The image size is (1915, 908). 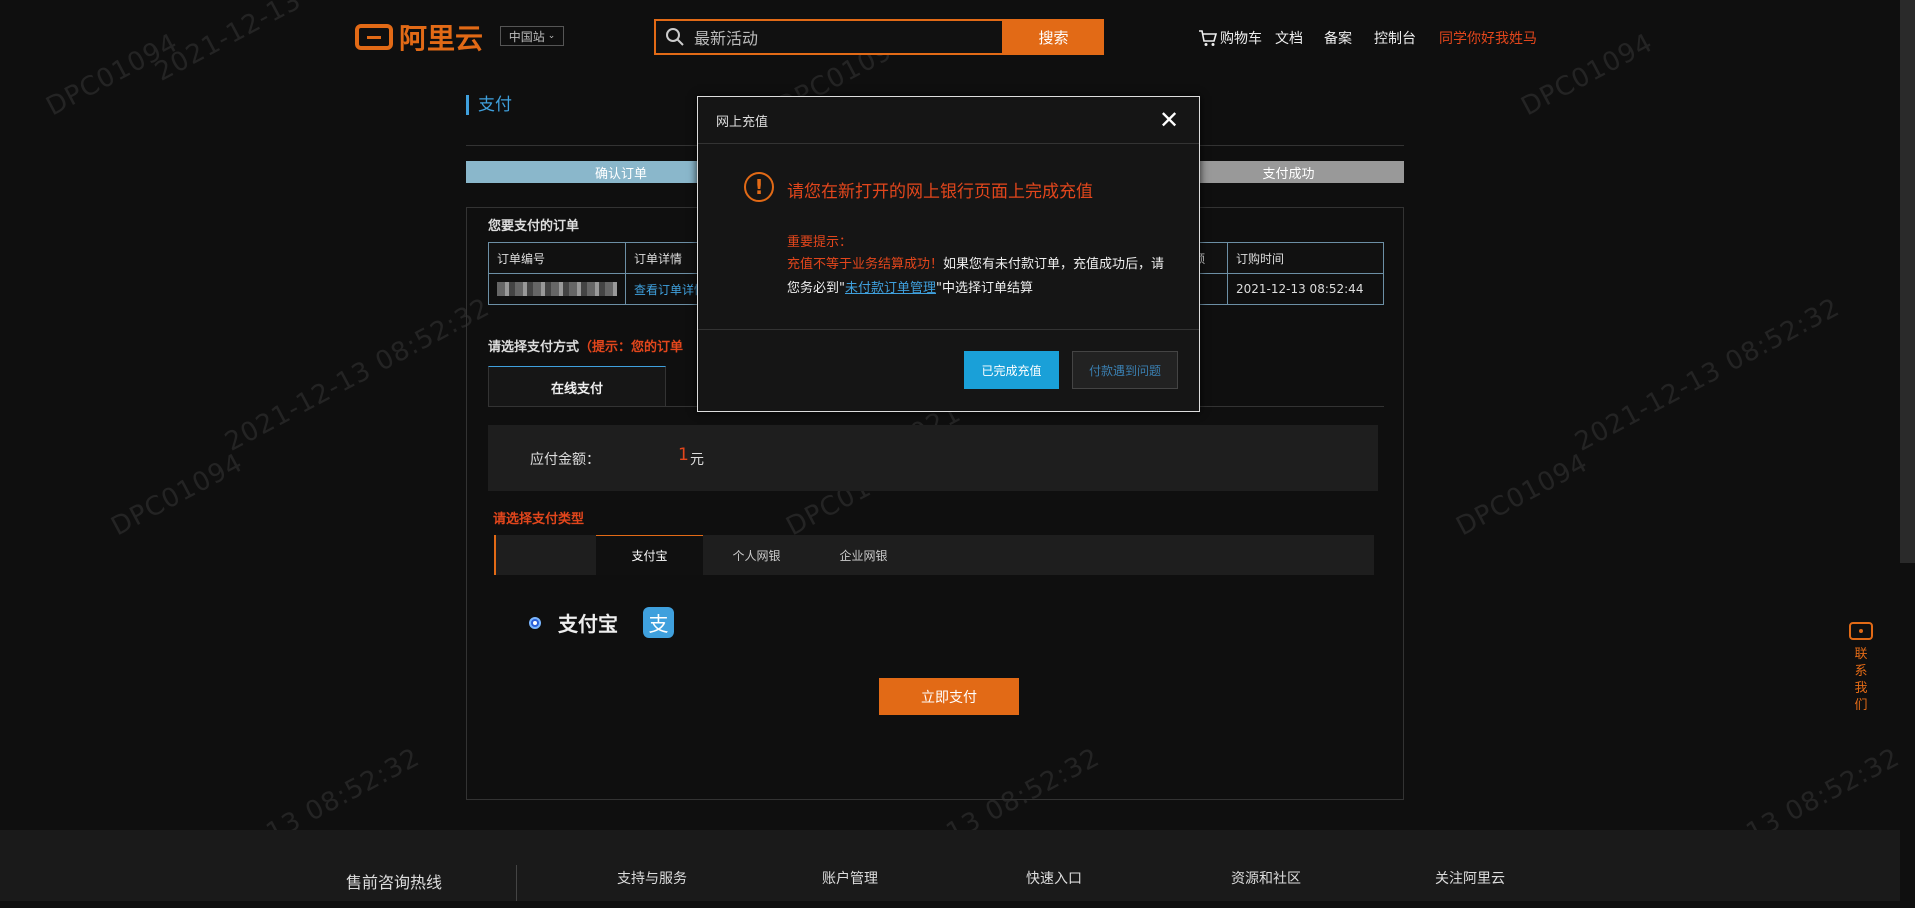 What do you see at coordinates (1011, 370) in the screenshot?
I see `recharge-done-button: 已完成充值` at bounding box center [1011, 370].